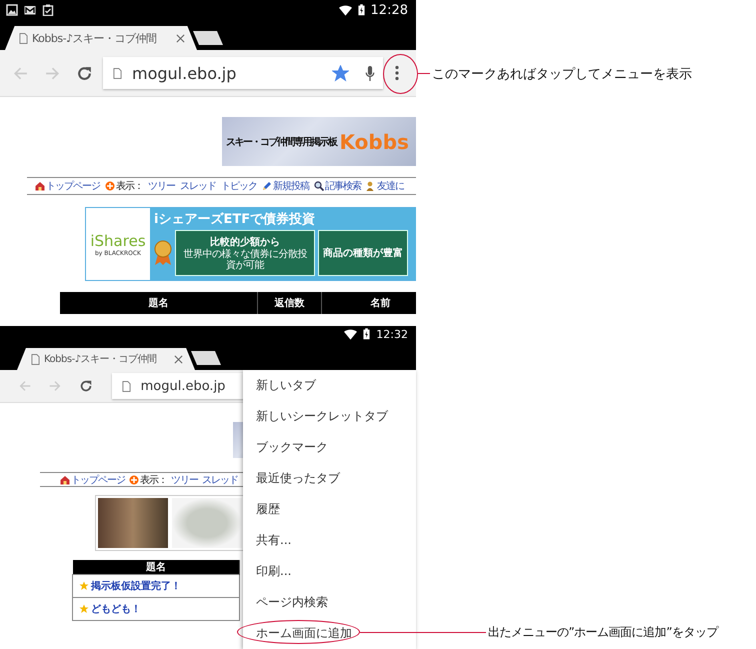  What do you see at coordinates (12, 10) in the screenshot?
I see `image-icon` at bounding box center [12, 10].